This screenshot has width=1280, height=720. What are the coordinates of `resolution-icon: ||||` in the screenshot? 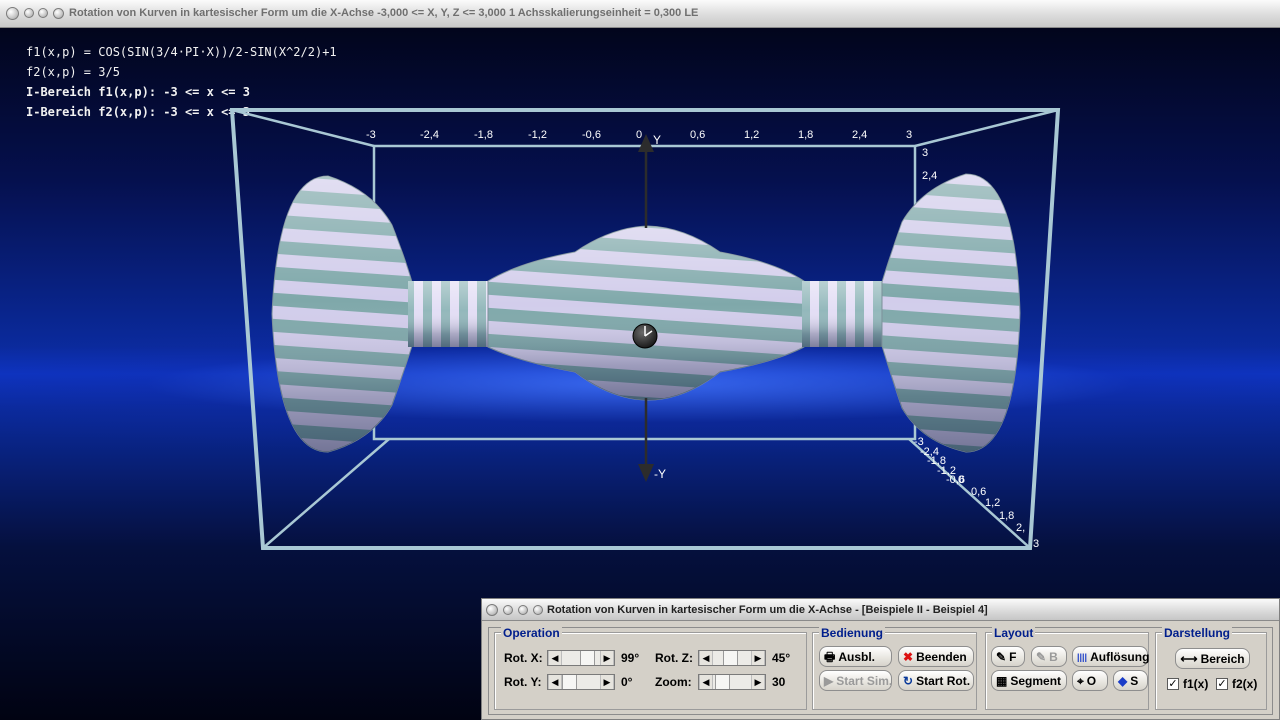 It's located at (1082, 656).